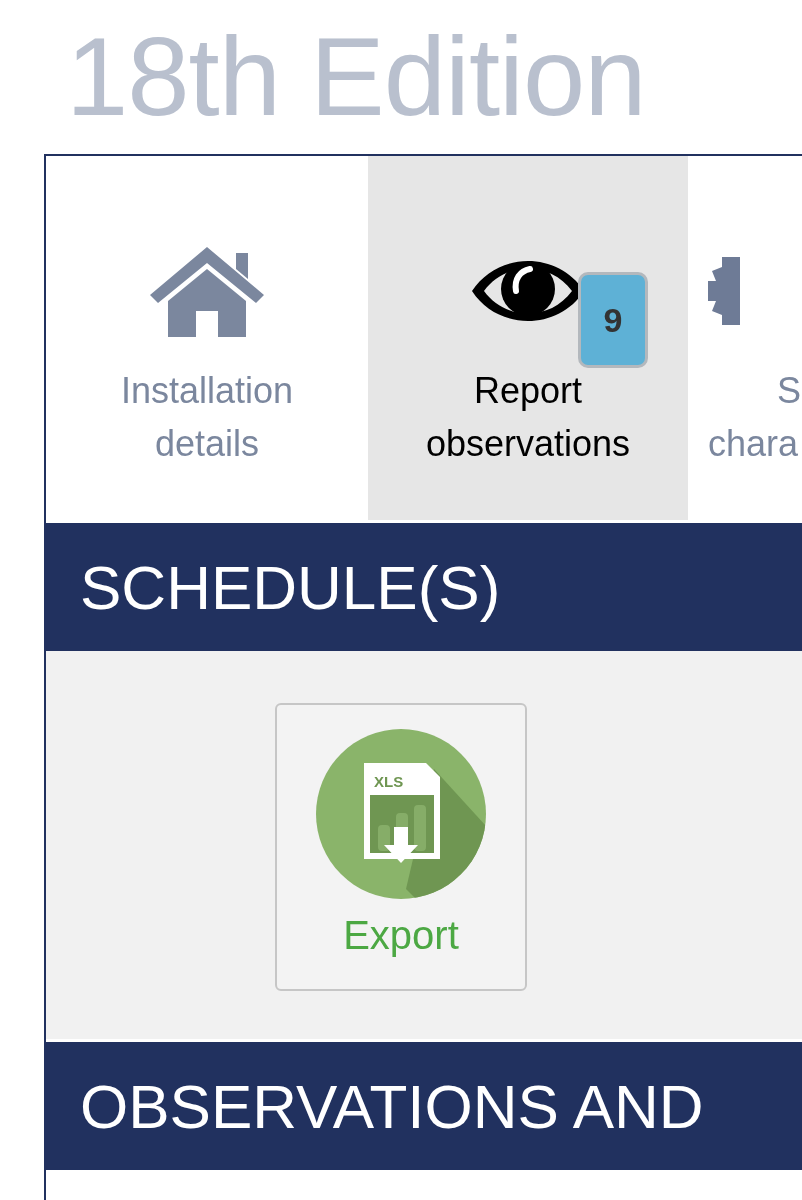 This screenshot has height=1200, width=802. What do you see at coordinates (356, 77) in the screenshot?
I see `page-title: 18th Edition` at bounding box center [356, 77].